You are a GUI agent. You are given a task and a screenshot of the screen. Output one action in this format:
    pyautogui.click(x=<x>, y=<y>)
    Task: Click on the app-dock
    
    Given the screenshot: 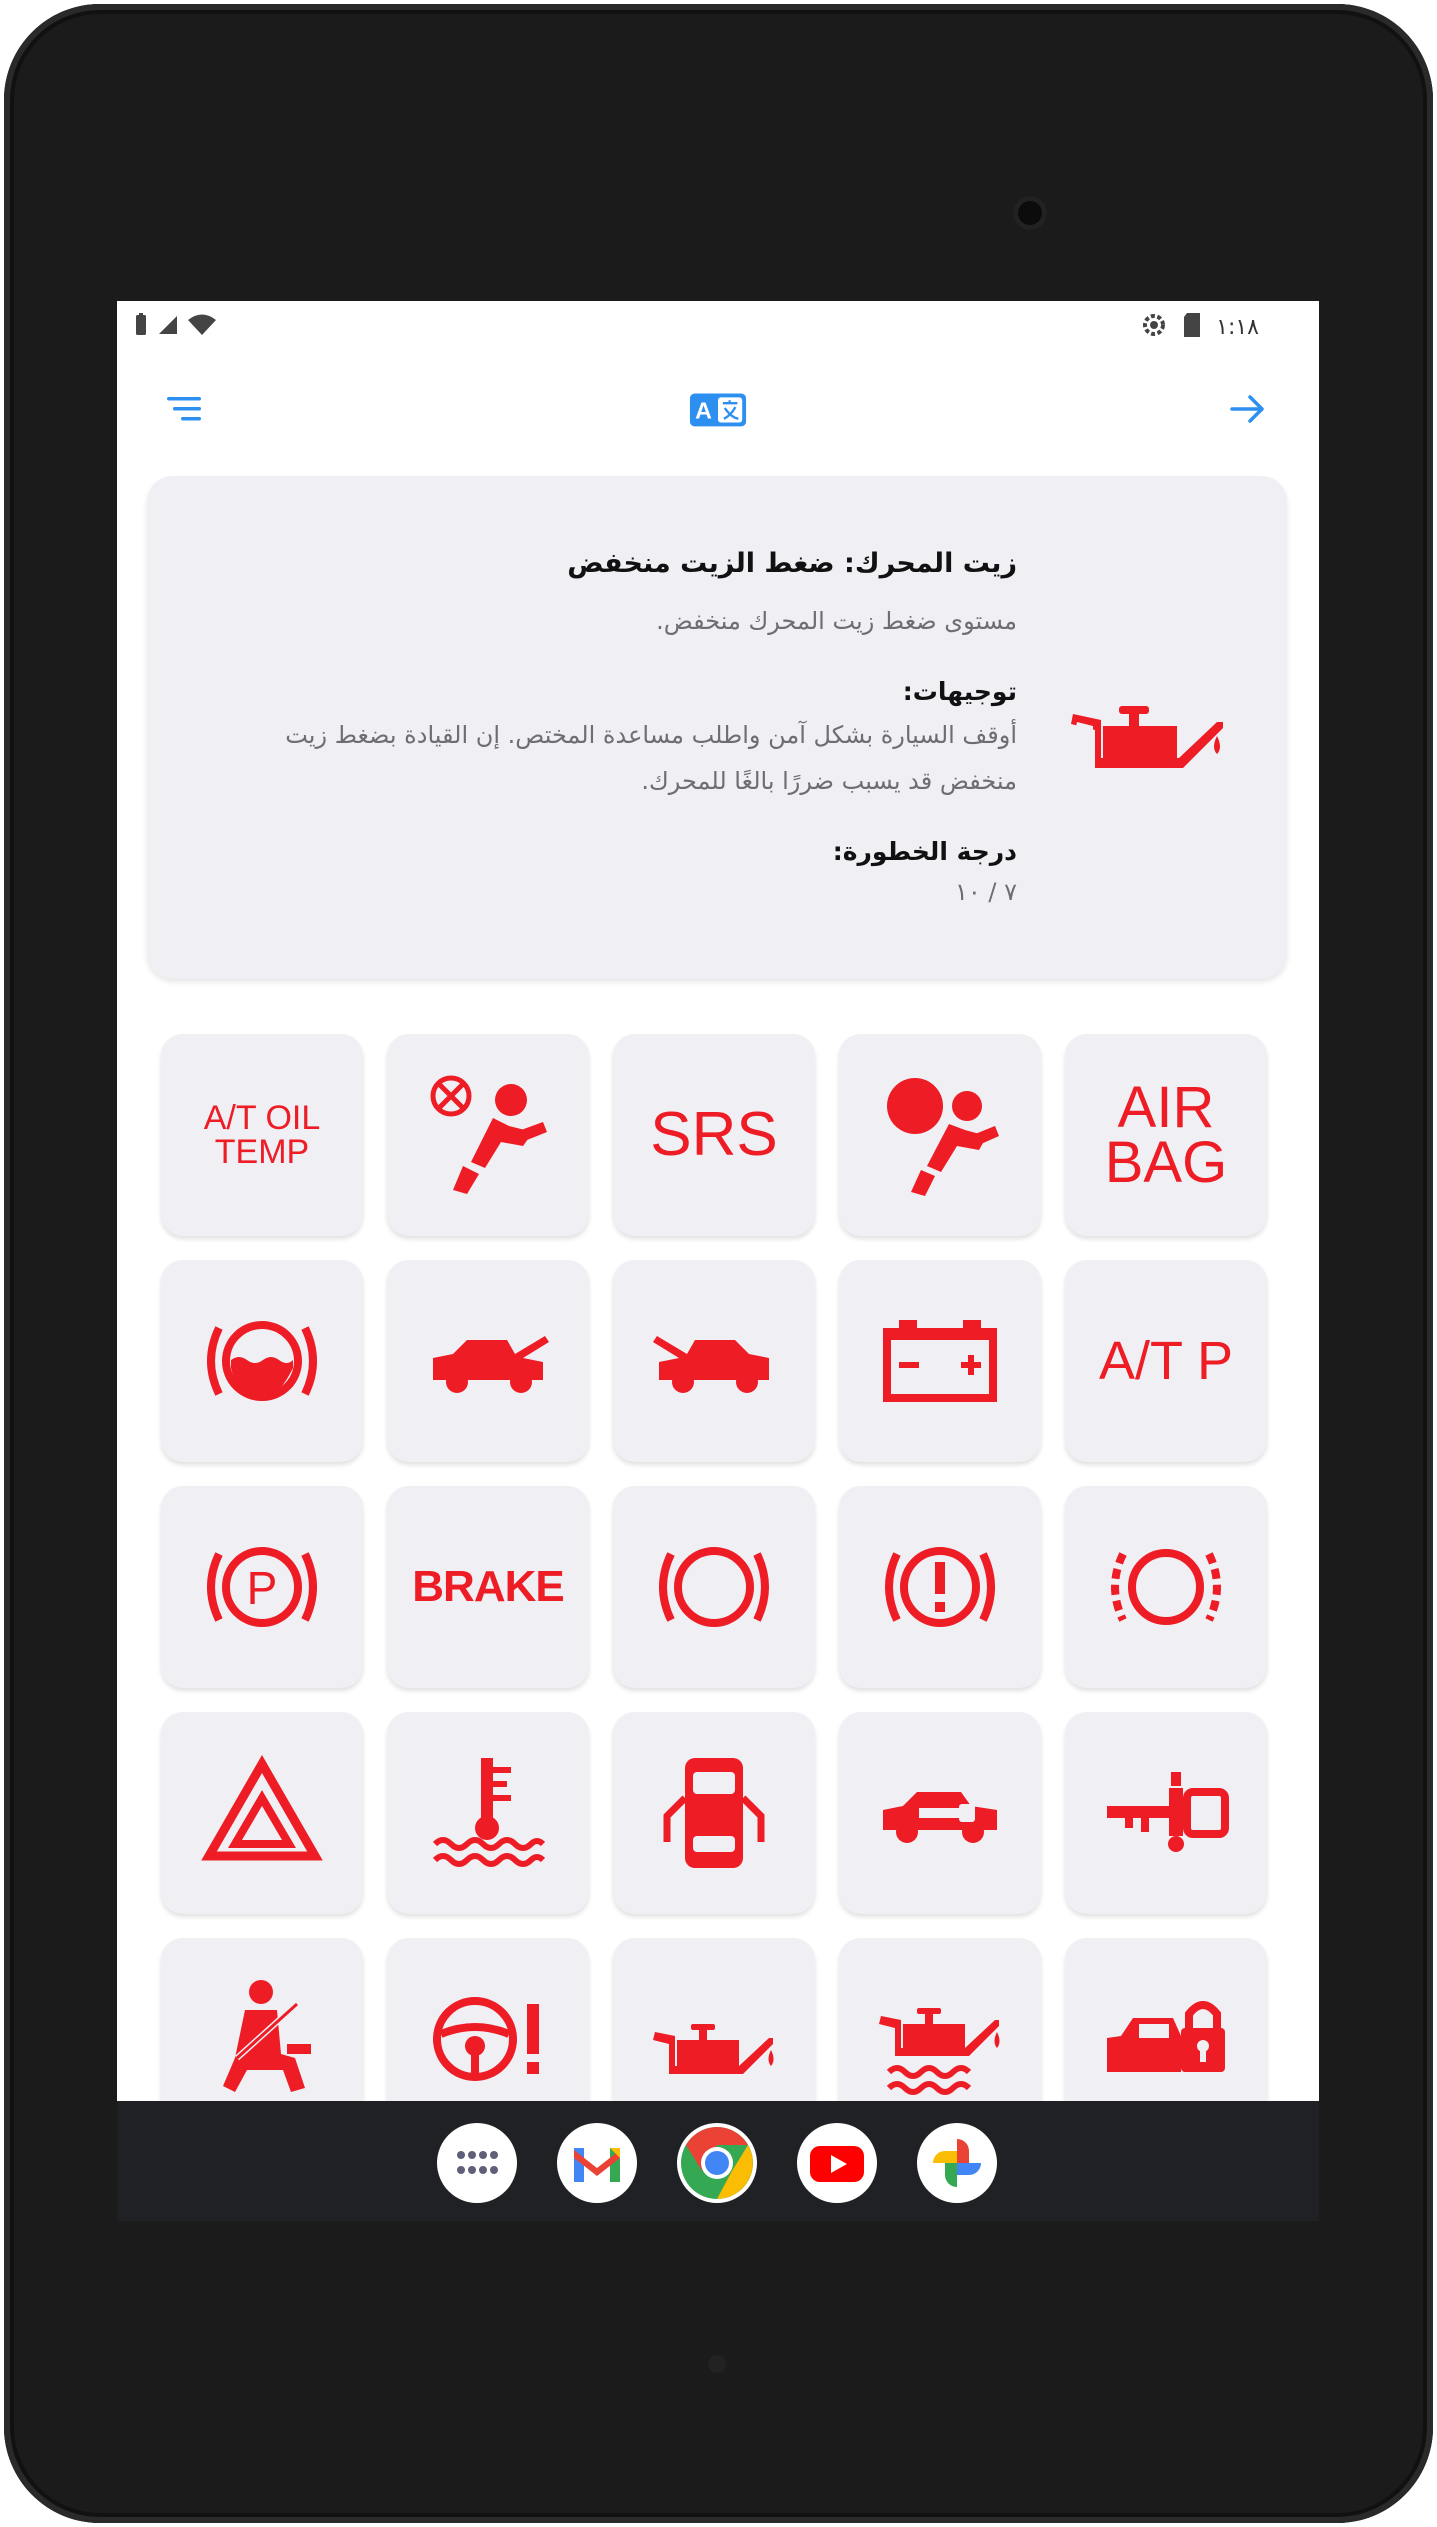 What is the action you would take?
    pyautogui.click(x=718, y=2161)
    